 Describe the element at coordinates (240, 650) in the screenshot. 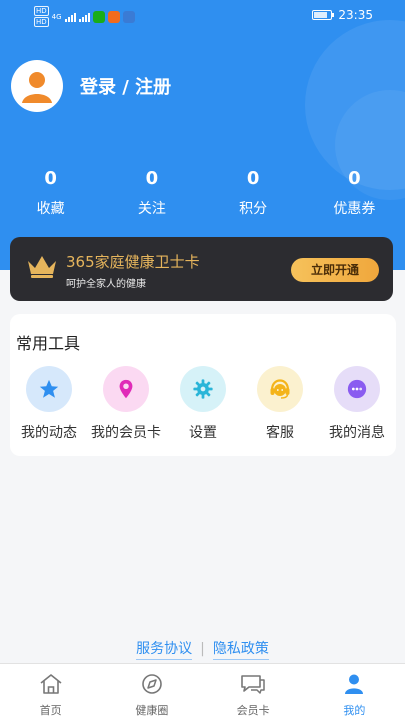

I see `privacy-policy-link: 隐私政策` at that location.